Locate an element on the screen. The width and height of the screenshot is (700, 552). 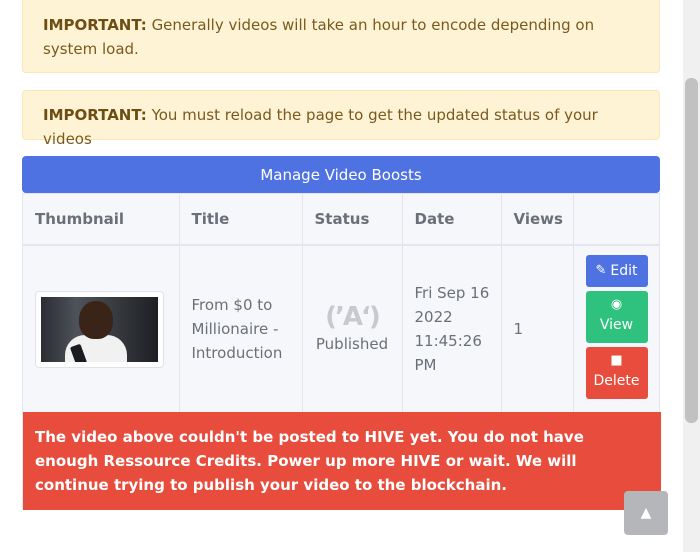
actions-cell: ✎ Edit ◉ View ■ Delete is located at coordinates (616, 328).